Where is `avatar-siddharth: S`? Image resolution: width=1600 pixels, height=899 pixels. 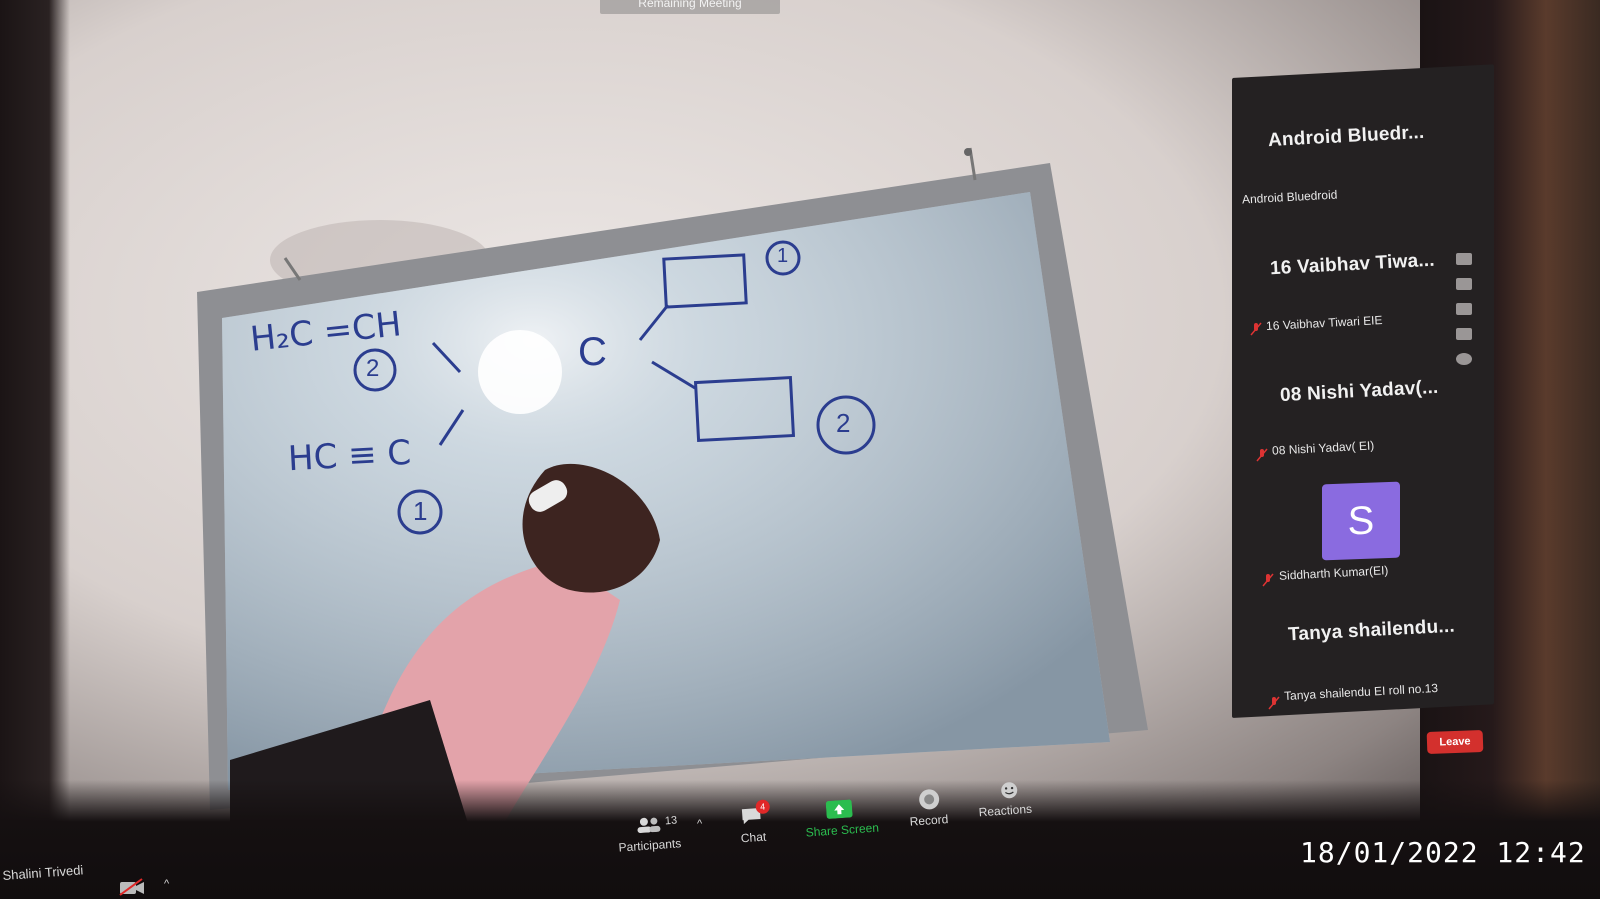
avatar-siddharth: S is located at coordinates (1361, 521).